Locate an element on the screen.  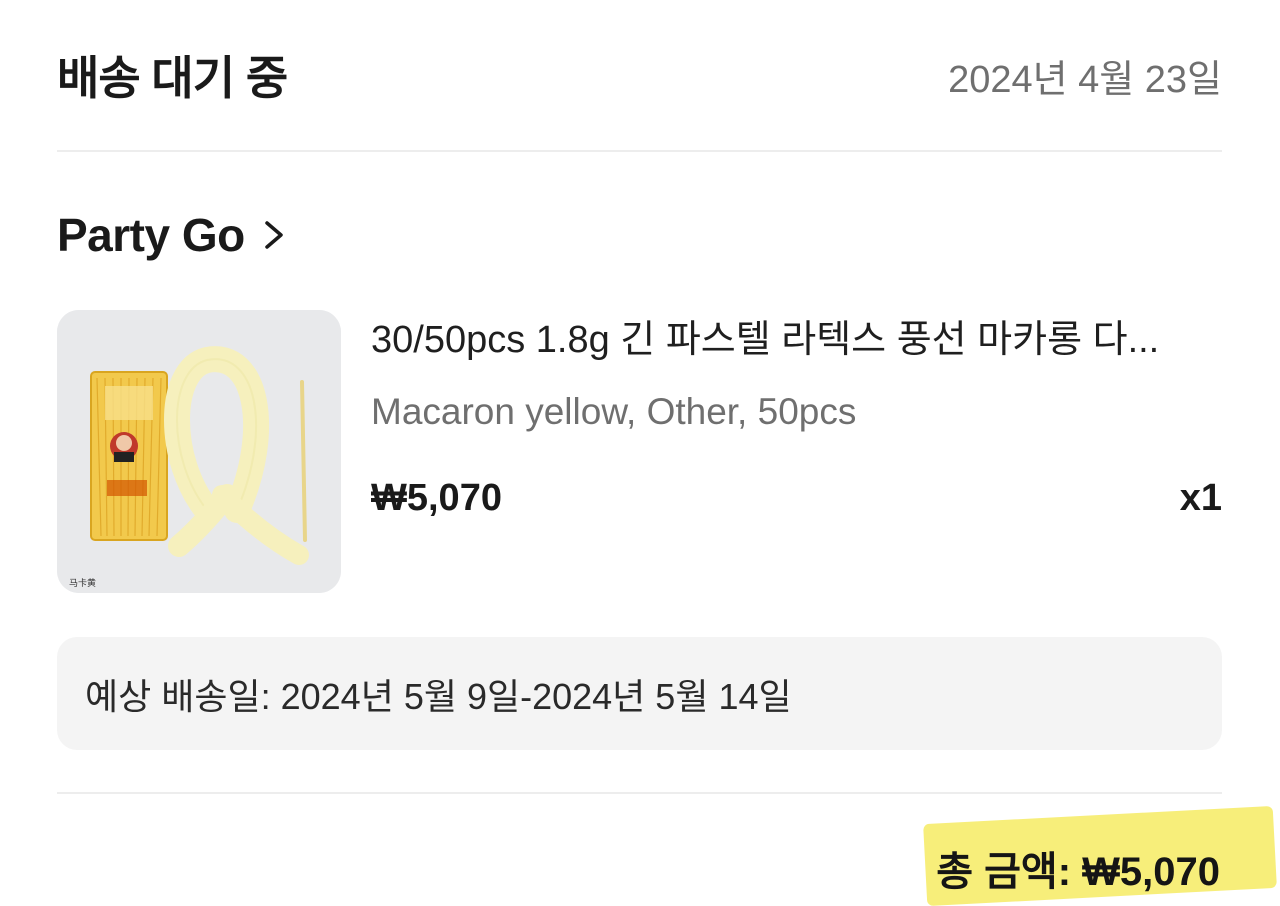
order-date: 2024년 4월 23일 is located at coordinates (1085, 79).